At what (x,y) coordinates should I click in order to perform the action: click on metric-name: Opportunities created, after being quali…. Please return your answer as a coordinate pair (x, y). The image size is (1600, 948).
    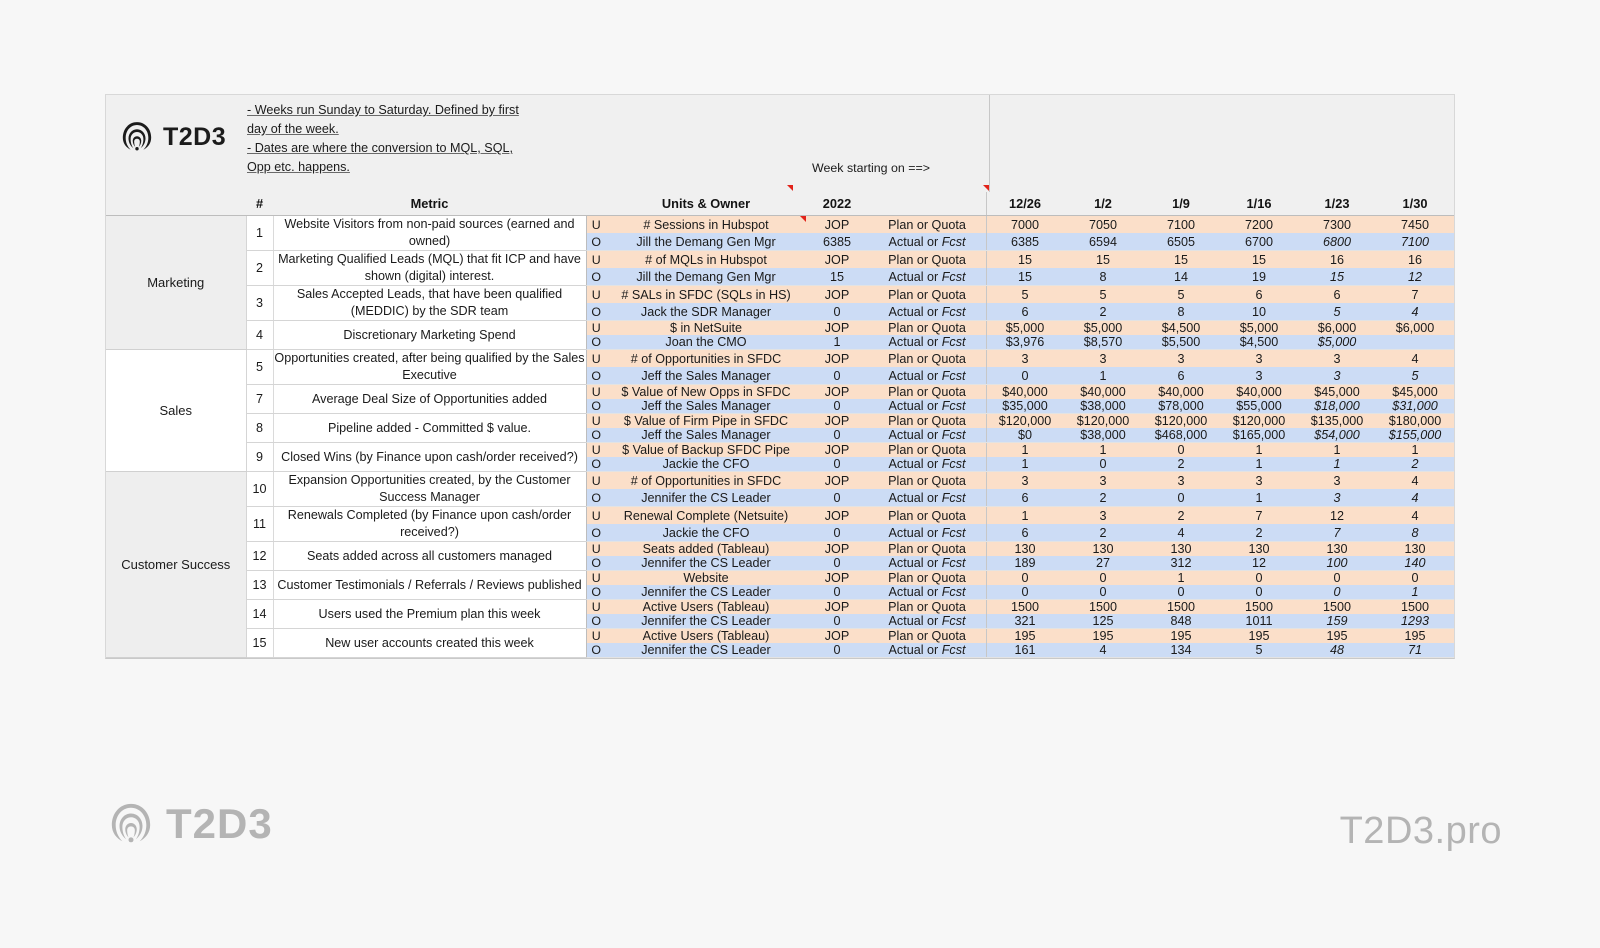
    Looking at the image, I should click on (430, 367).